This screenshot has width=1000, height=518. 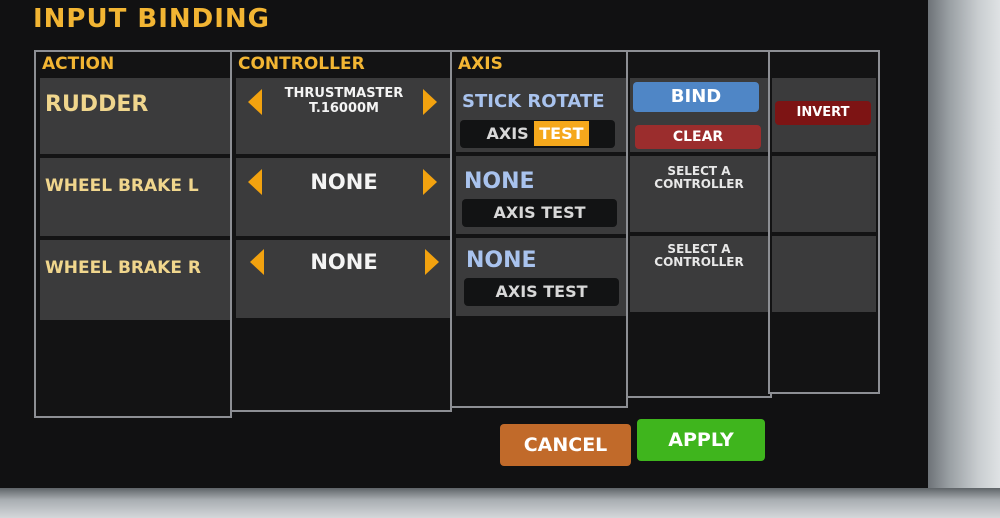 What do you see at coordinates (701, 440) in the screenshot?
I see `apply-button: APPLY` at bounding box center [701, 440].